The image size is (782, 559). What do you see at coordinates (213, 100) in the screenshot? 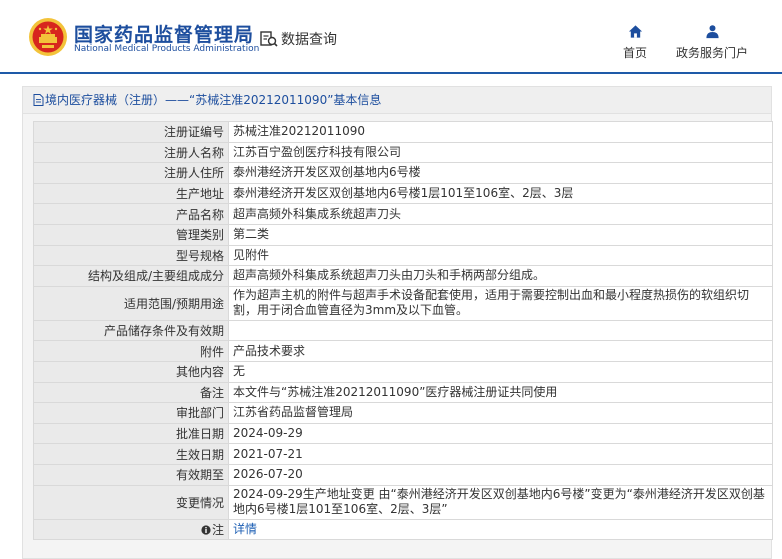
I see `panel-title: 境内医疗器械（注册）——“苏械注准20212011090”基本信息` at bounding box center [213, 100].